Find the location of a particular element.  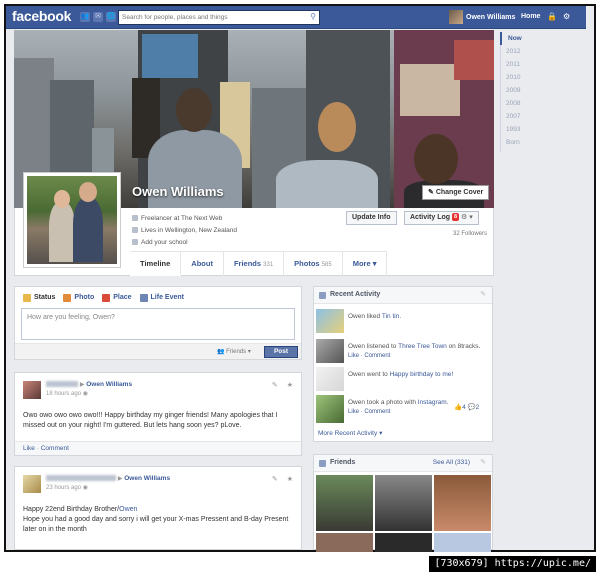

thumbs-up-icon: 👍 is located at coordinates (458, 407).